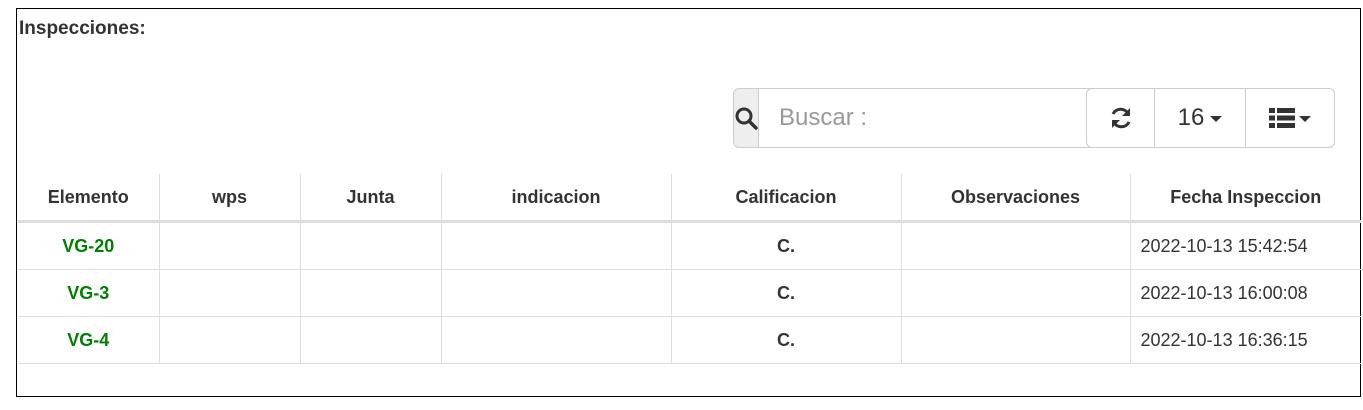 This screenshot has height=410, width=1363. I want to click on elemento-cell: VG-20, so click(88, 245).